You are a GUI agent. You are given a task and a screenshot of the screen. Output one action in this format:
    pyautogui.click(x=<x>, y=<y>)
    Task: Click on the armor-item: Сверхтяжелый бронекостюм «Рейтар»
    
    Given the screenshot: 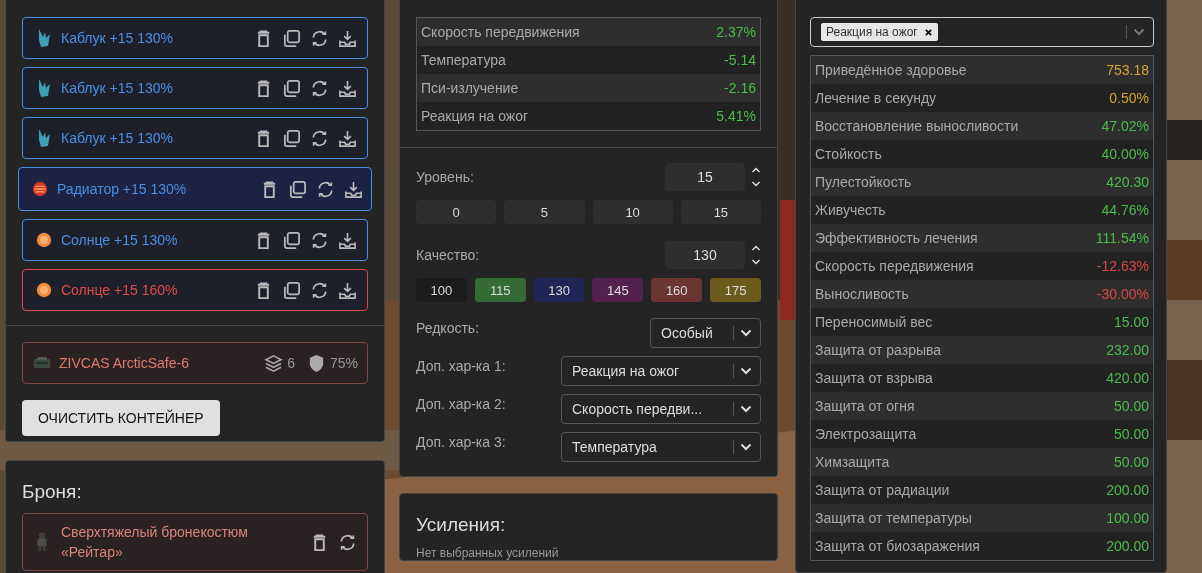 What is the action you would take?
    pyautogui.click(x=195, y=542)
    